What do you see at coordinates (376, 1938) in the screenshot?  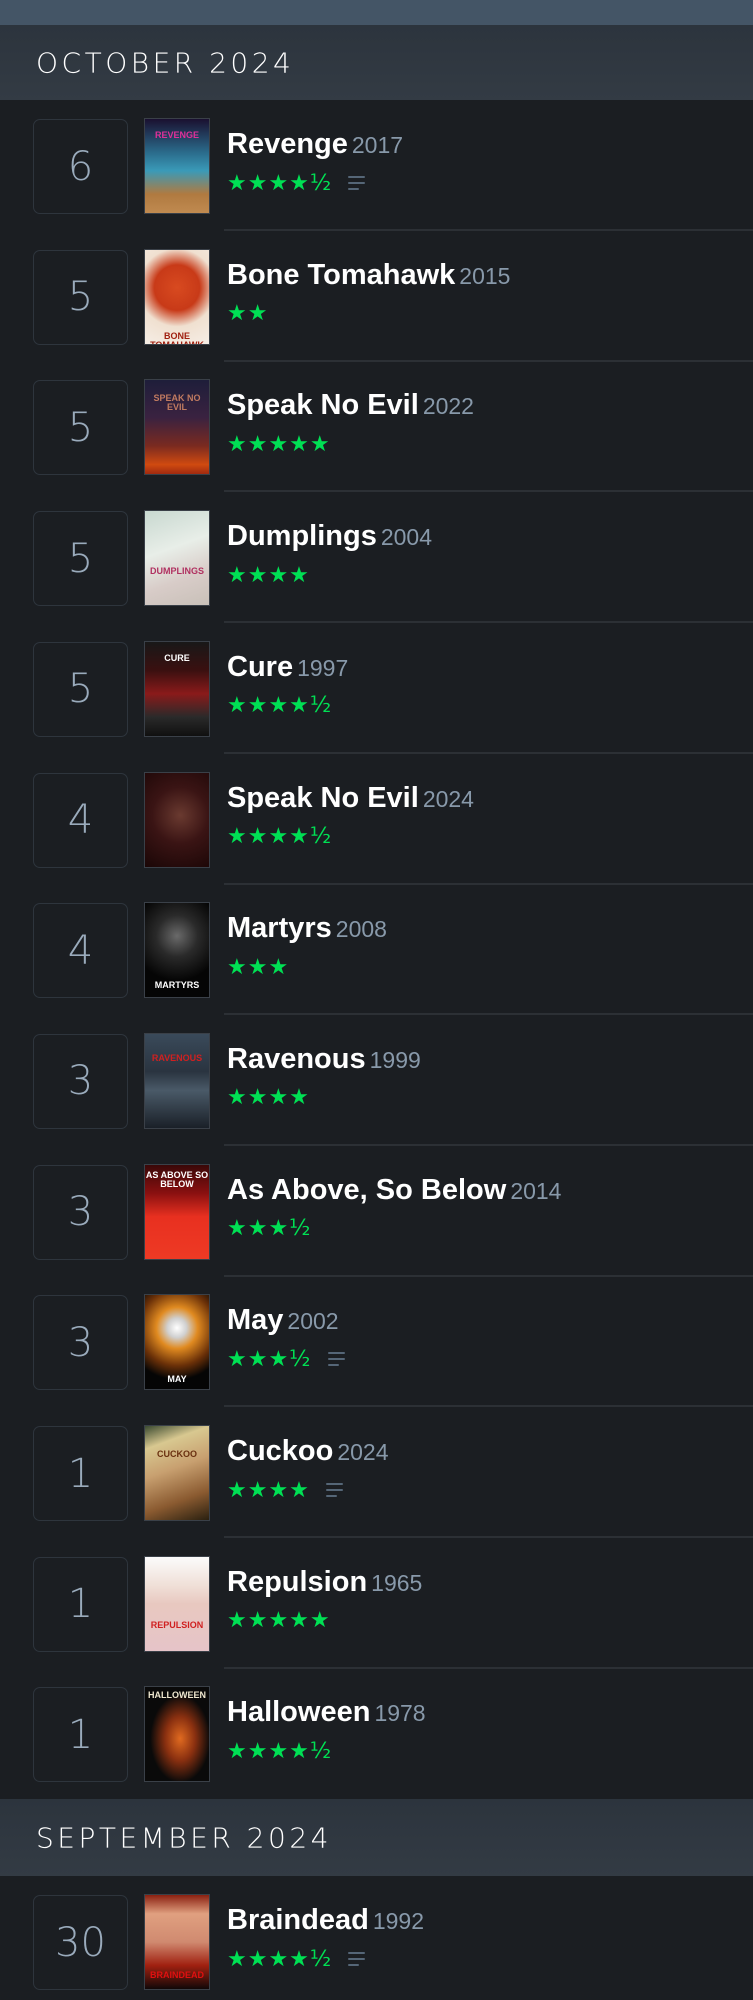 I see `diary-entry: 30 BRAINDEAD Braindead 1992 ★★★★½` at bounding box center [376, 1938].